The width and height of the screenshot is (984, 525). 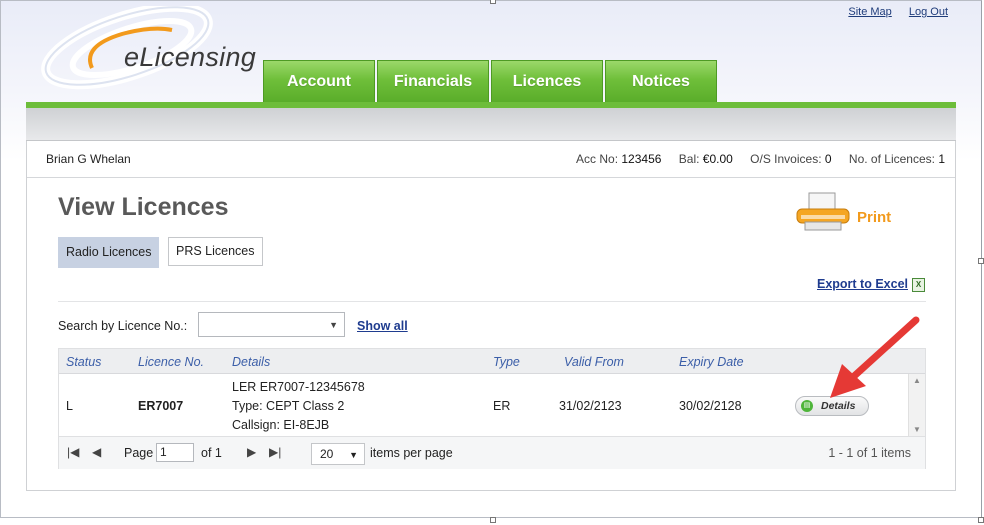 I want to click on main-nav: Account Financials Licences Notices, so click(x=491, y=81).